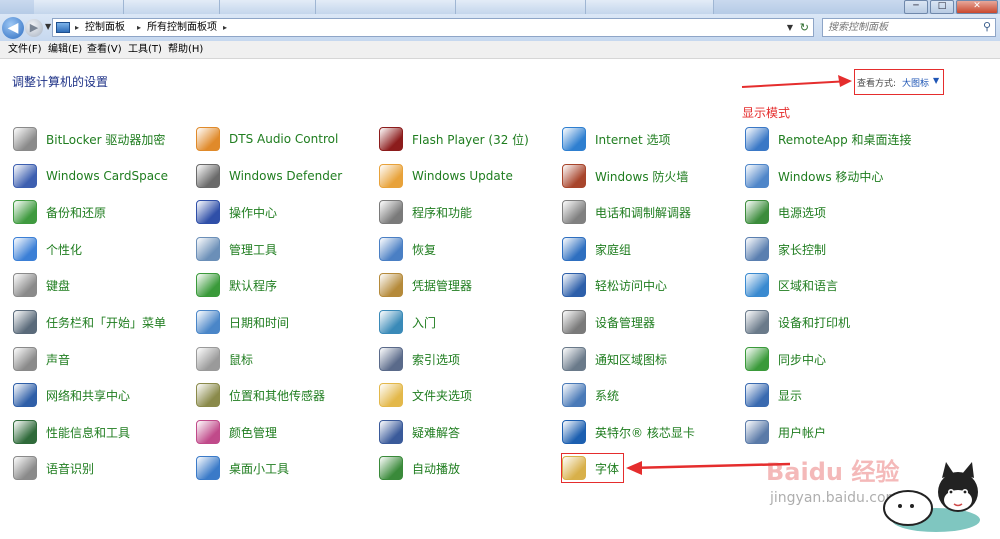 The height and width of the screenshot is (539, 1000). What do you see at coordinates (89, 322) in the screenshot?
I see `cp-item-taskbar: 任务栏和「开始」菜单` at bounding box center [89, 322].